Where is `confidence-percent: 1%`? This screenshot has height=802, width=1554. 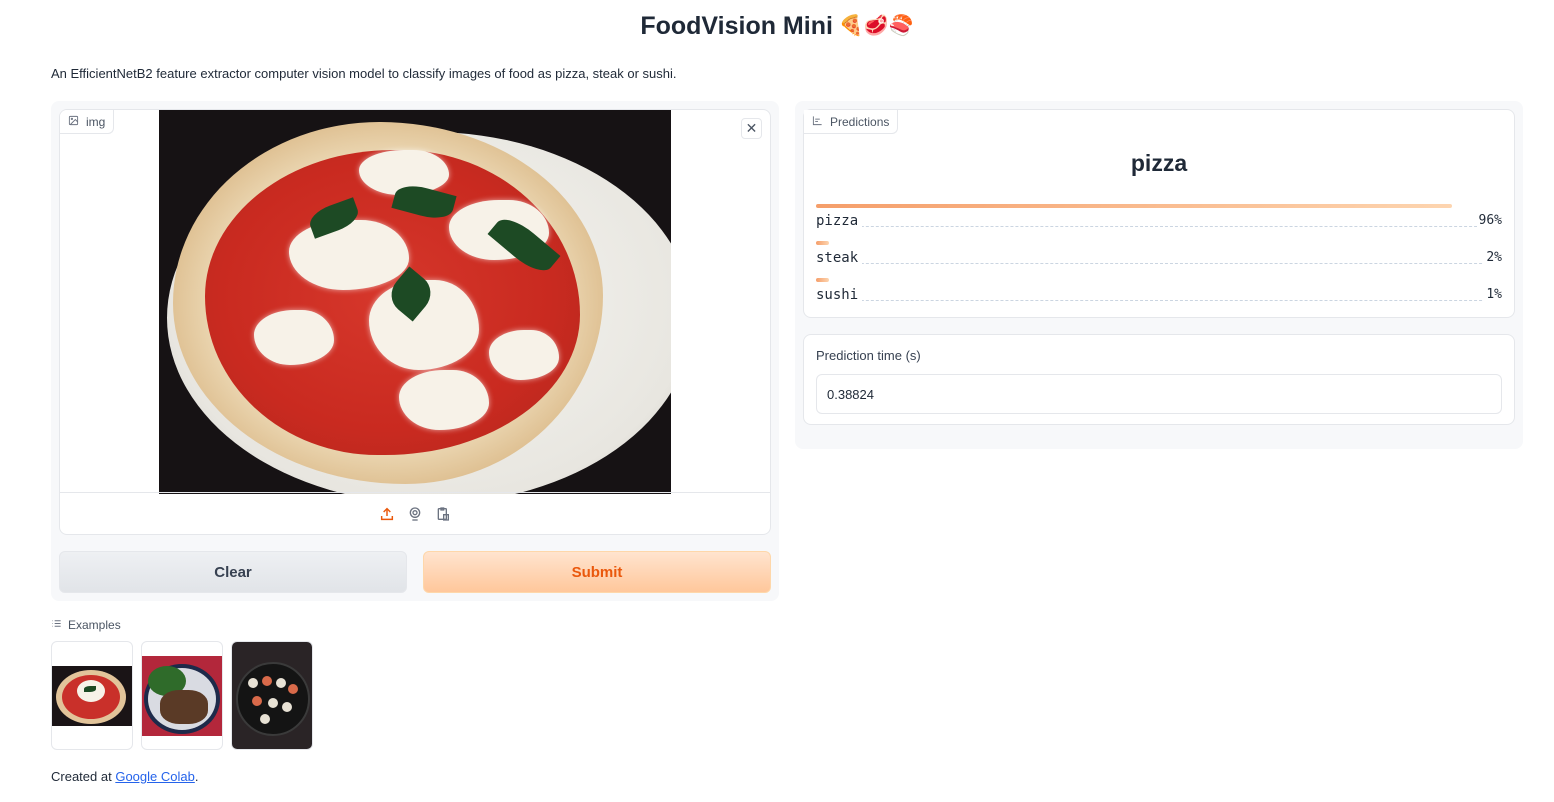 confidence-percent: 1% is located at coordinates (1493, 294).